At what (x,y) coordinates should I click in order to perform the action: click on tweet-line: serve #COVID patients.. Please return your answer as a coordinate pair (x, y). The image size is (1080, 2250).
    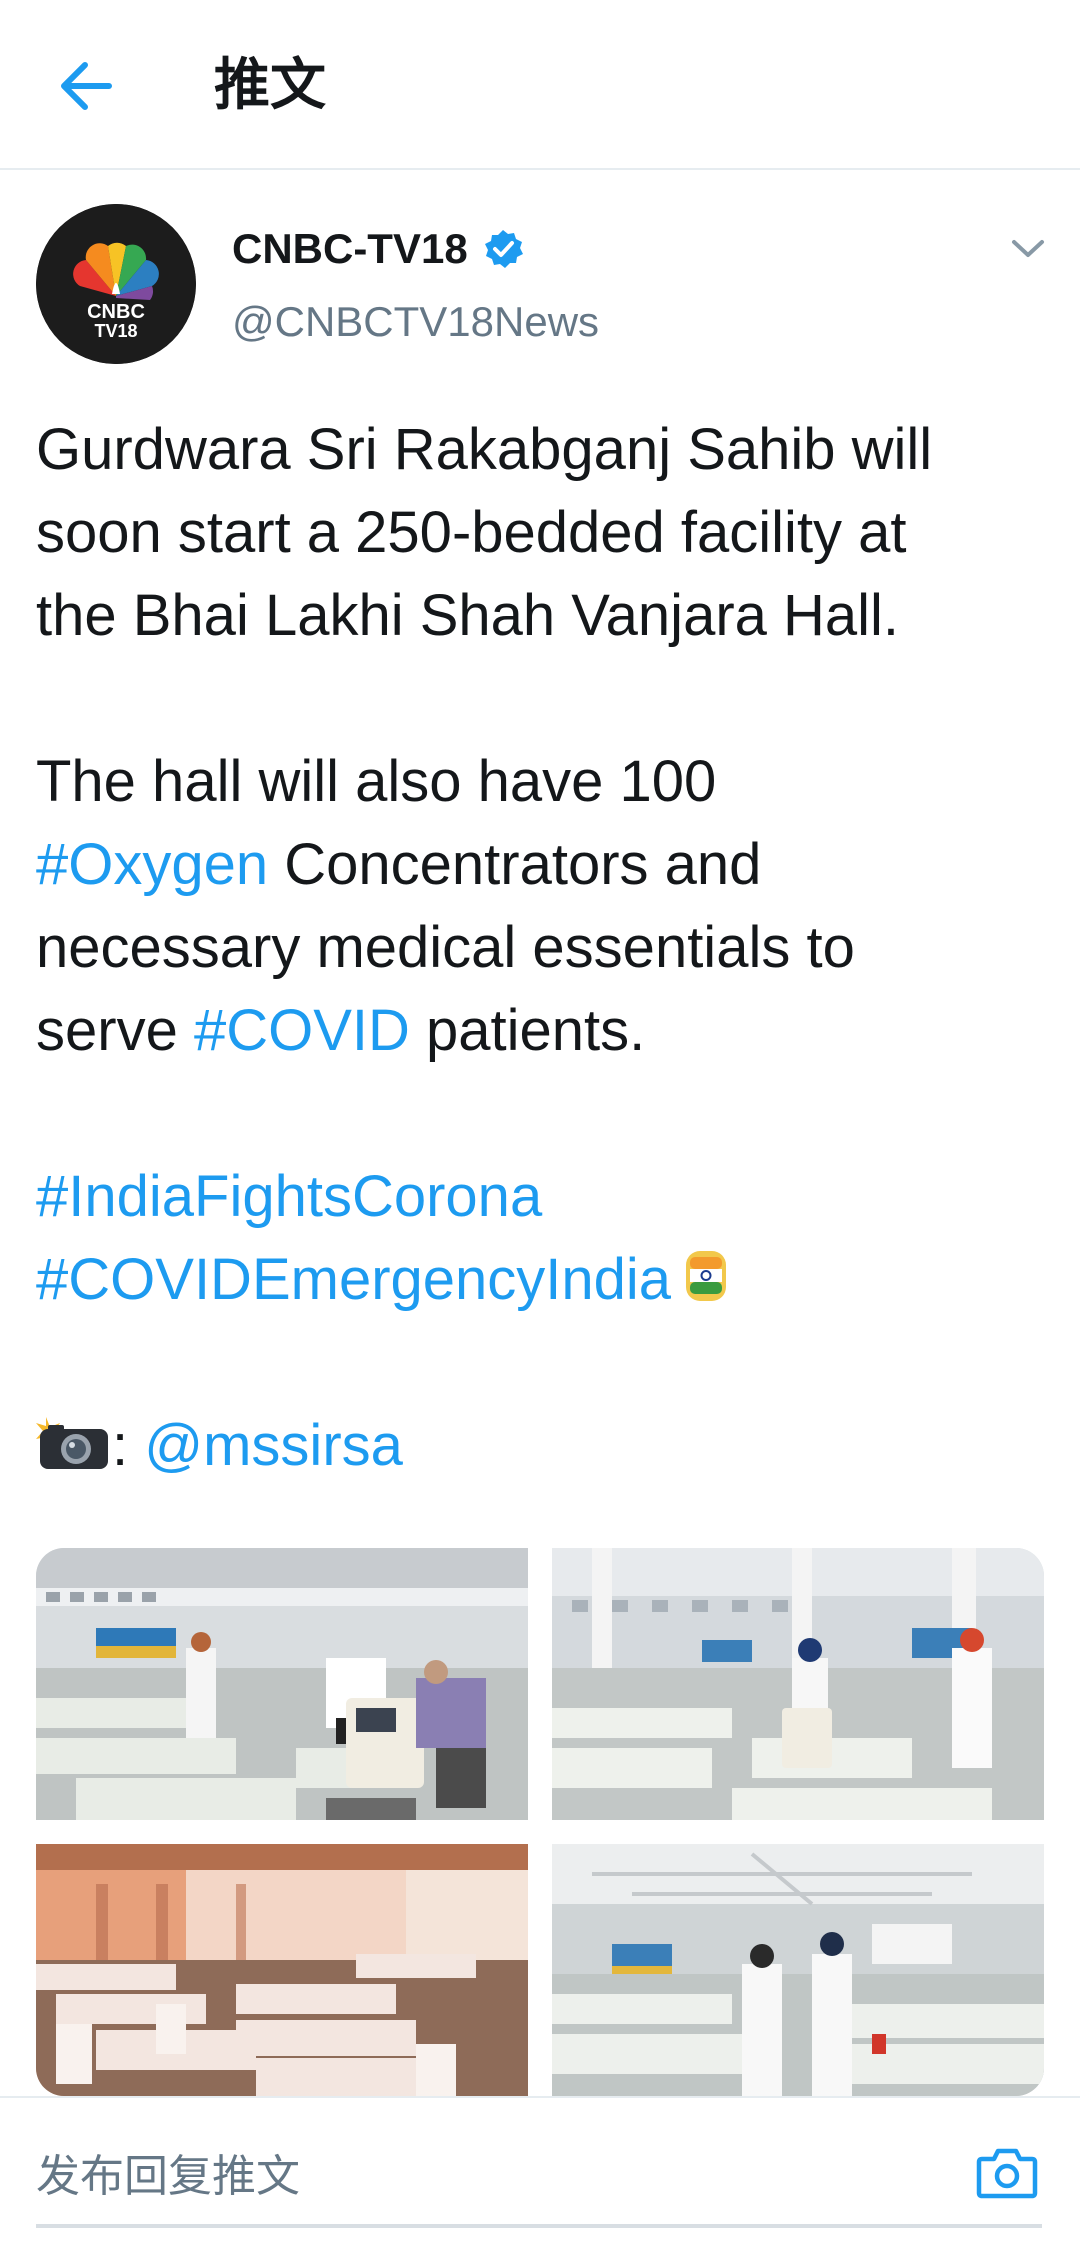
    Looking at the image, I should click on (546, 1030).